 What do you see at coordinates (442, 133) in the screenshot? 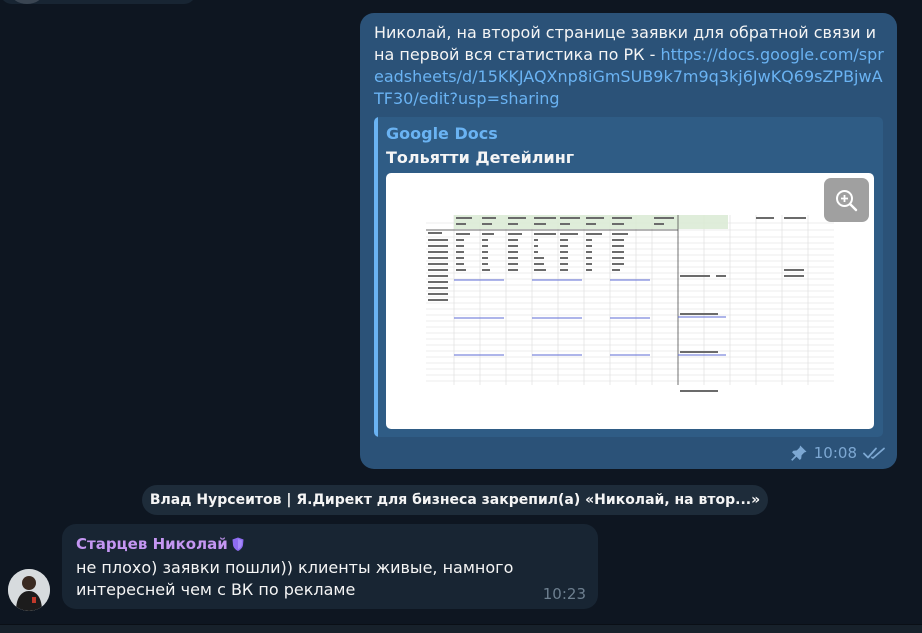
I see `preview-site-name: Google Docs` at bounding box center [442, 133].